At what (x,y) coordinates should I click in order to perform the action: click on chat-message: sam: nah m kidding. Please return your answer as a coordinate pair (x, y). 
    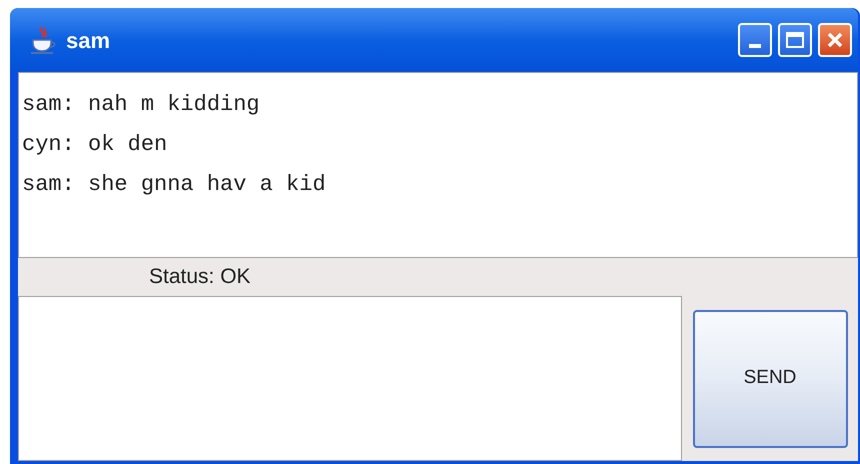
    Looking at the image, I should click on (141, 105).